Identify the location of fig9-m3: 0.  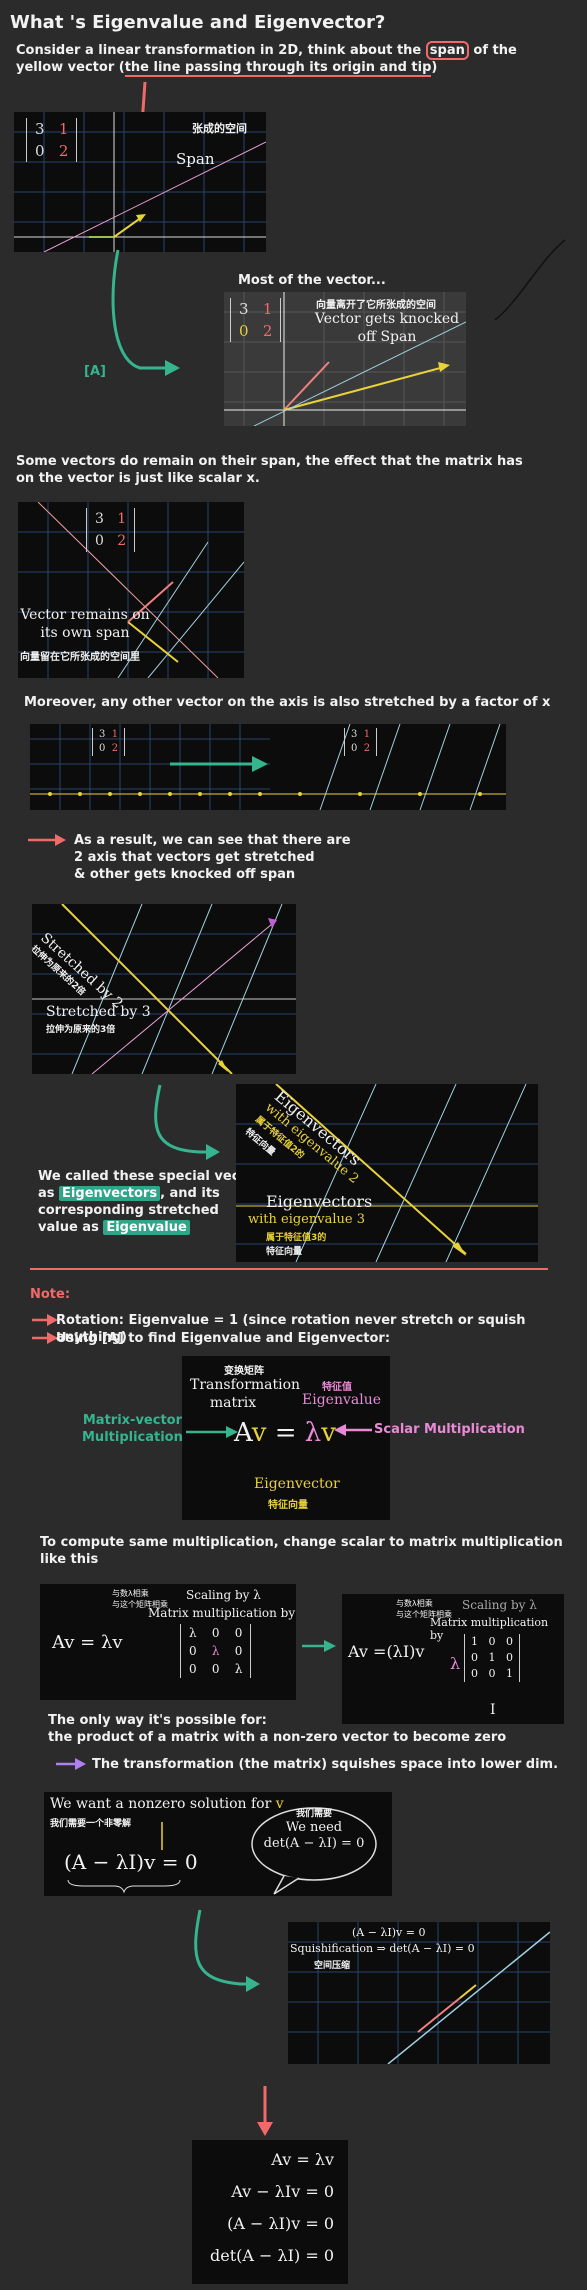
(474, 1657).